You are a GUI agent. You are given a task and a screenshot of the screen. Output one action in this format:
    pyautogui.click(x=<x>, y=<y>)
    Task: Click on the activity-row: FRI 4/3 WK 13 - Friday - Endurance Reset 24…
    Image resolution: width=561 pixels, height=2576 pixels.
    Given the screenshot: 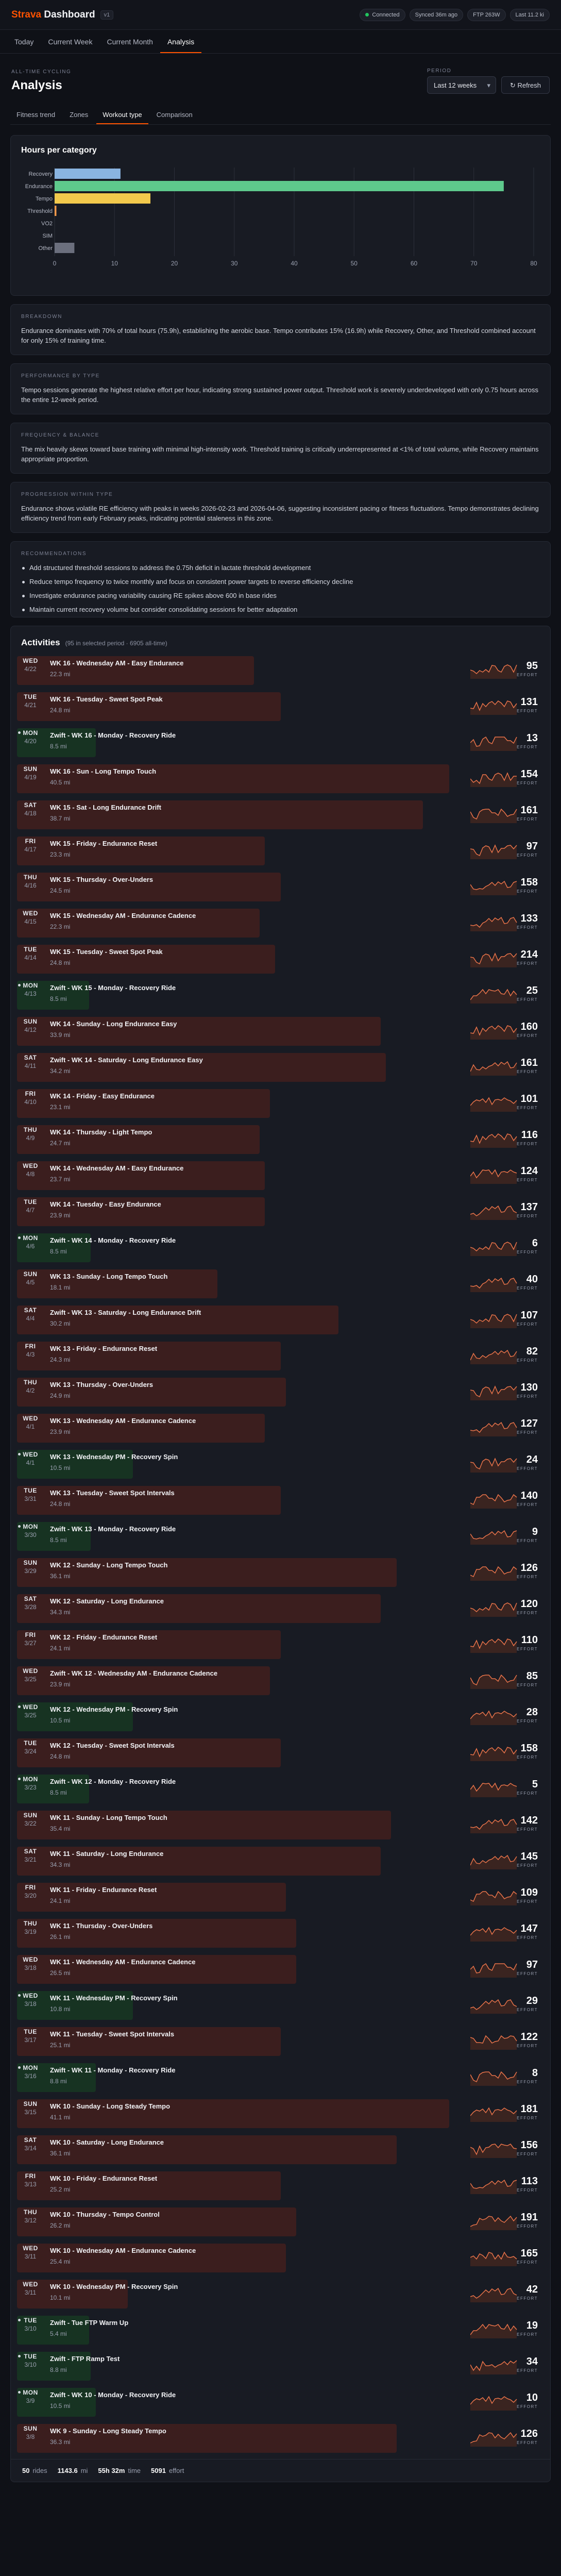 What is the action you would take?
    pyautogui.click(x=280, y=1355)
    